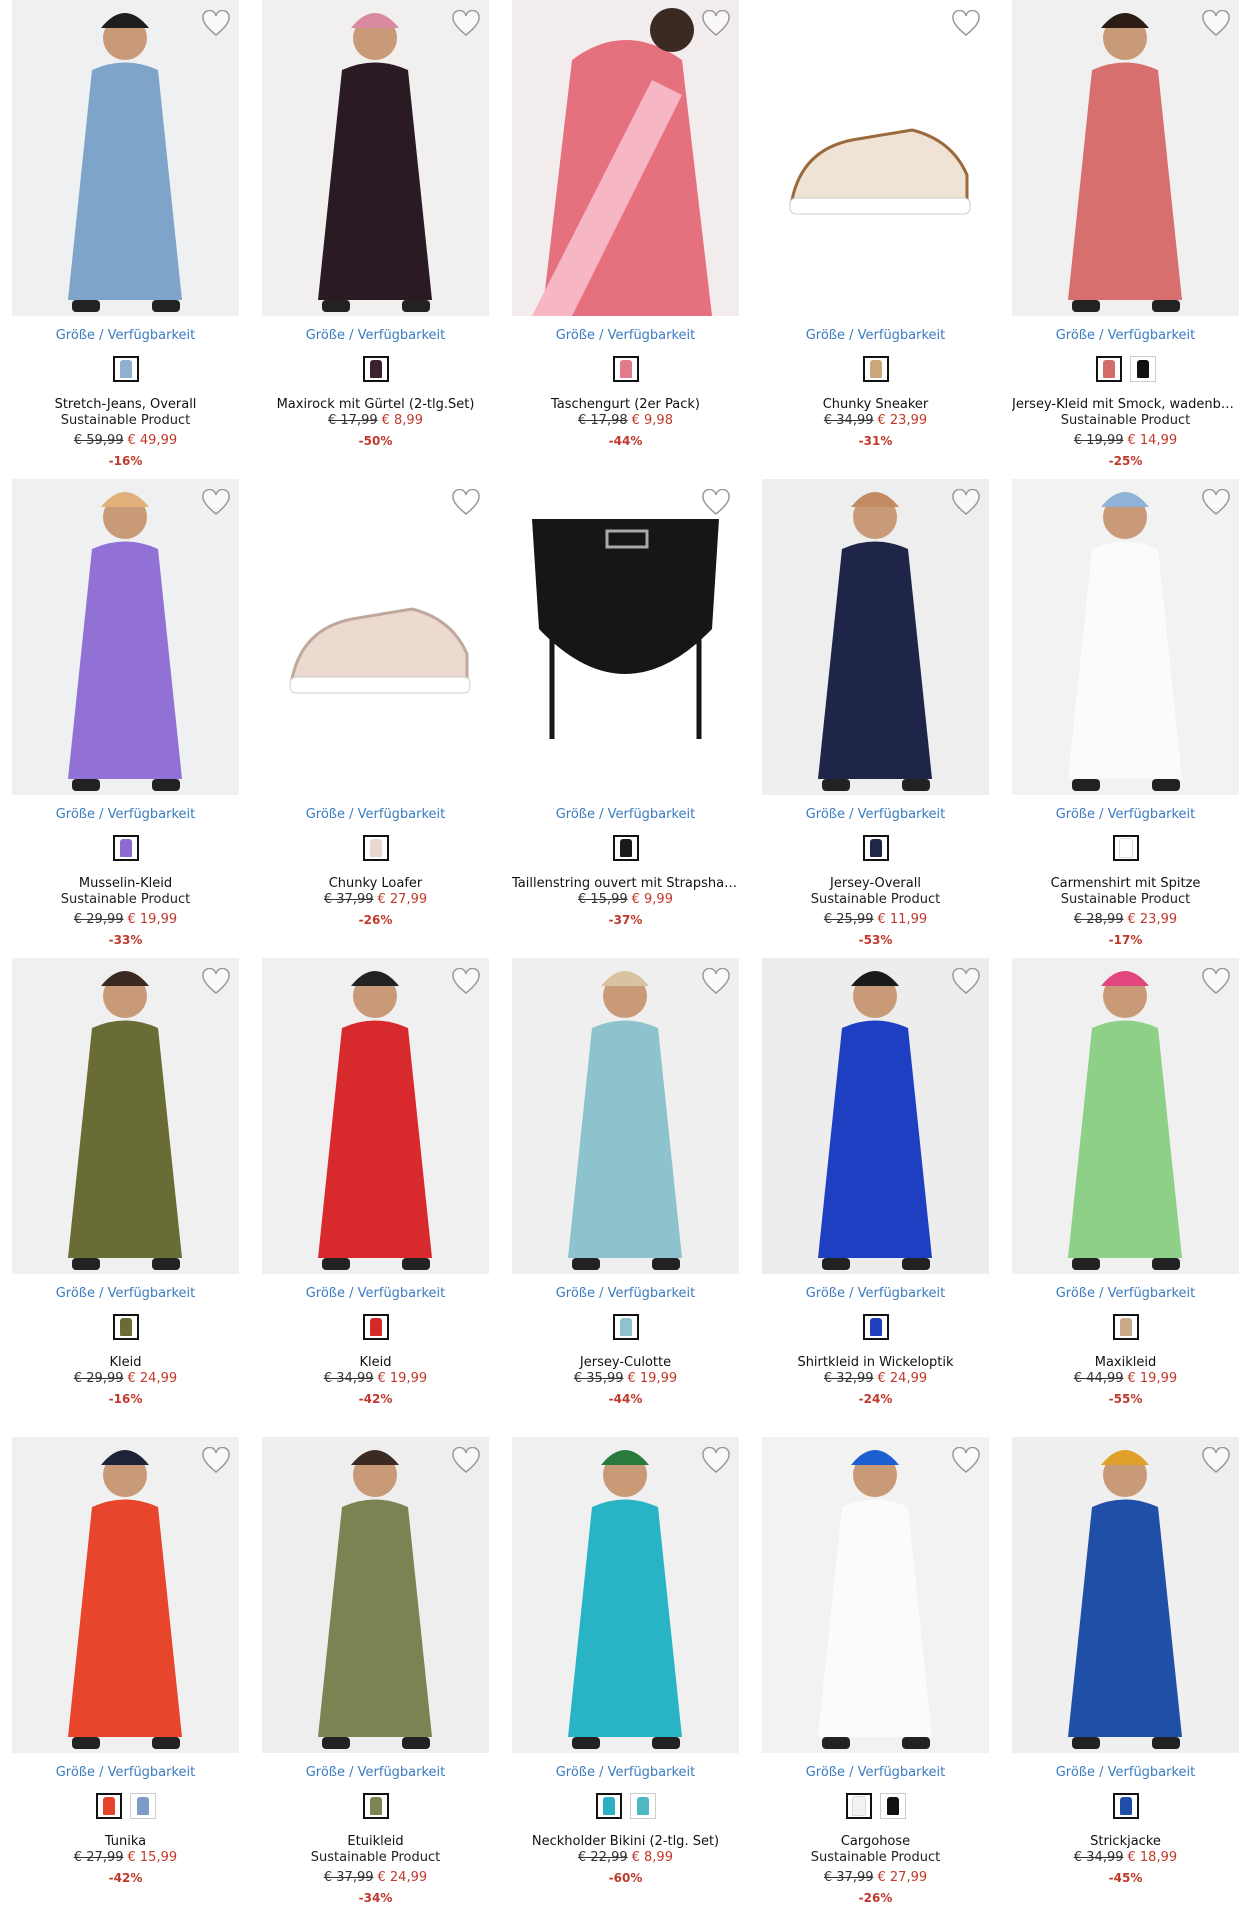 The height and width of the screenshot is (1916, 1250). I want to click on product-title: Shirtkleid in Wickeloptik, so click(875, 1362).